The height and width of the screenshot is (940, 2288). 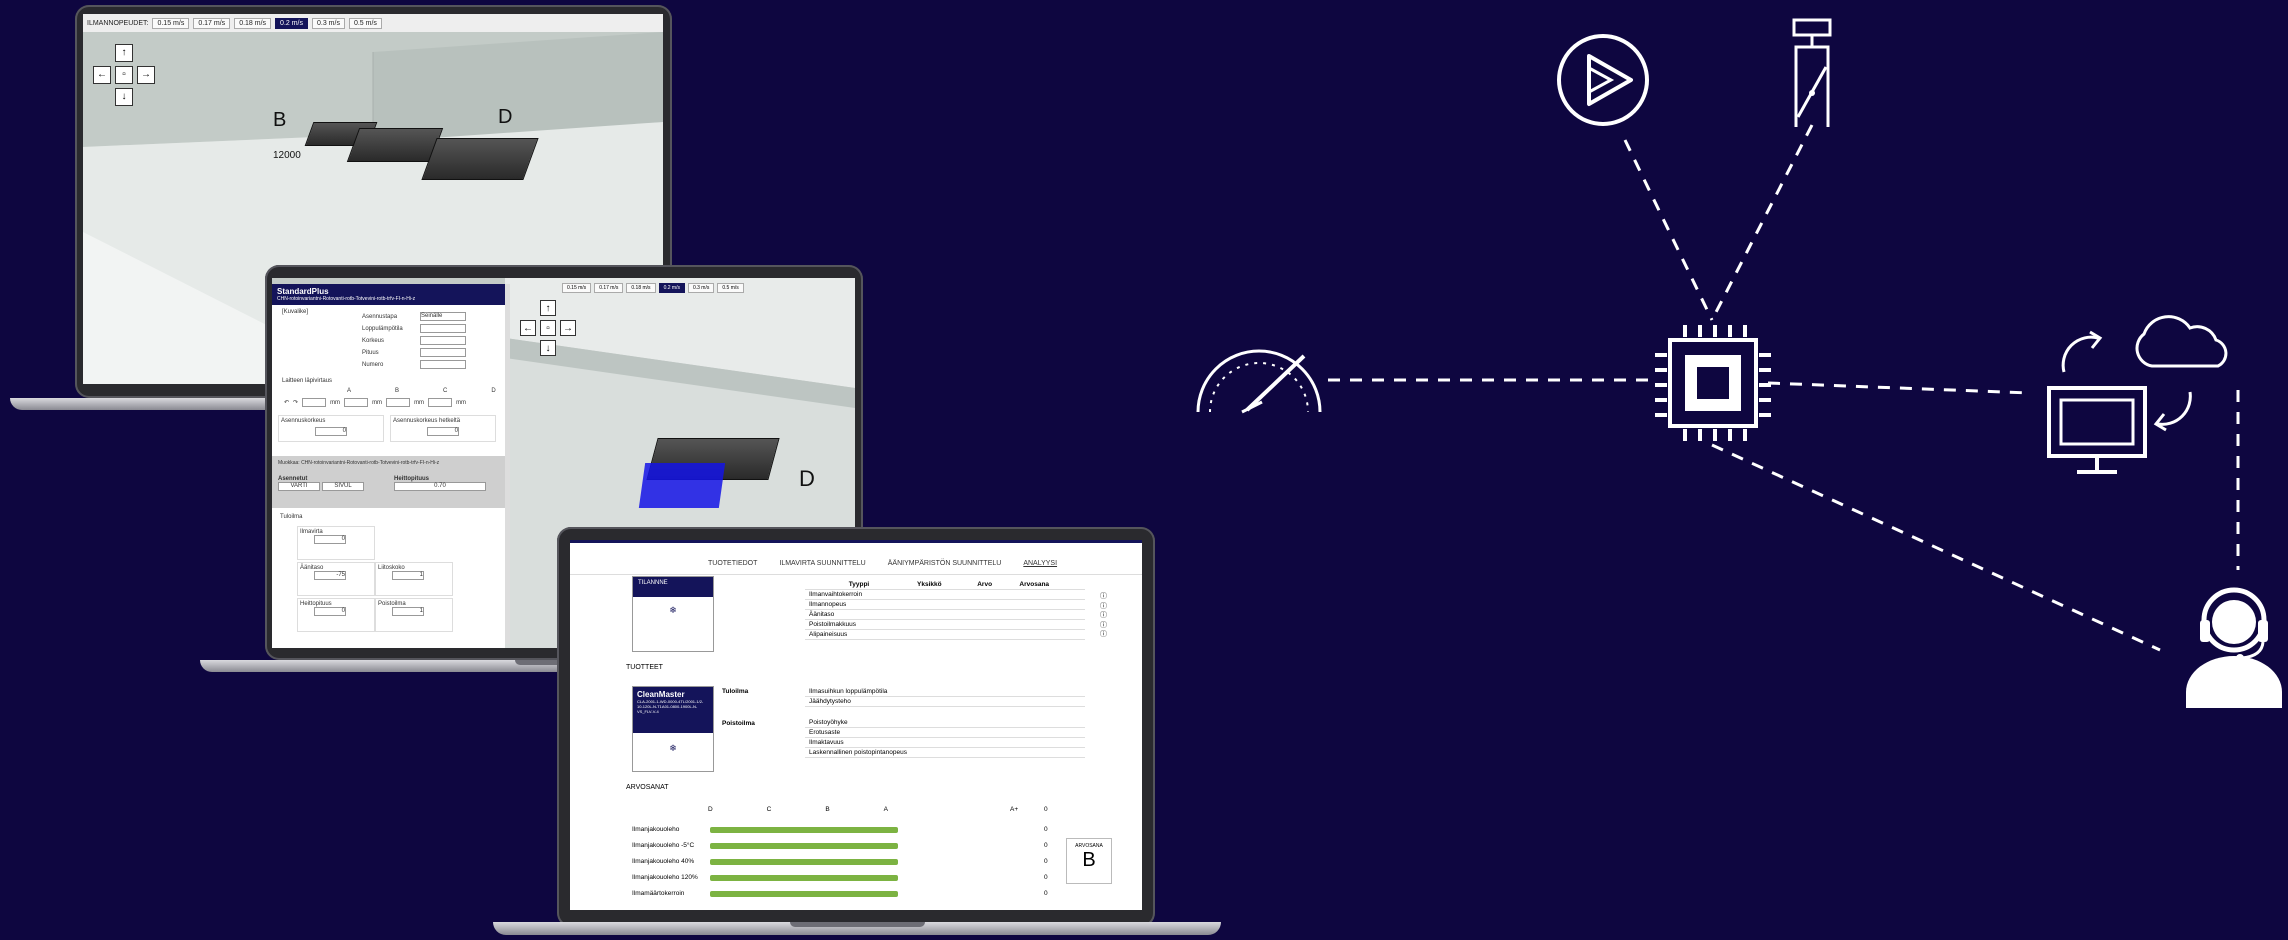 I want to click on table-row: Ilmannopeus, so click(x=945, y=604).